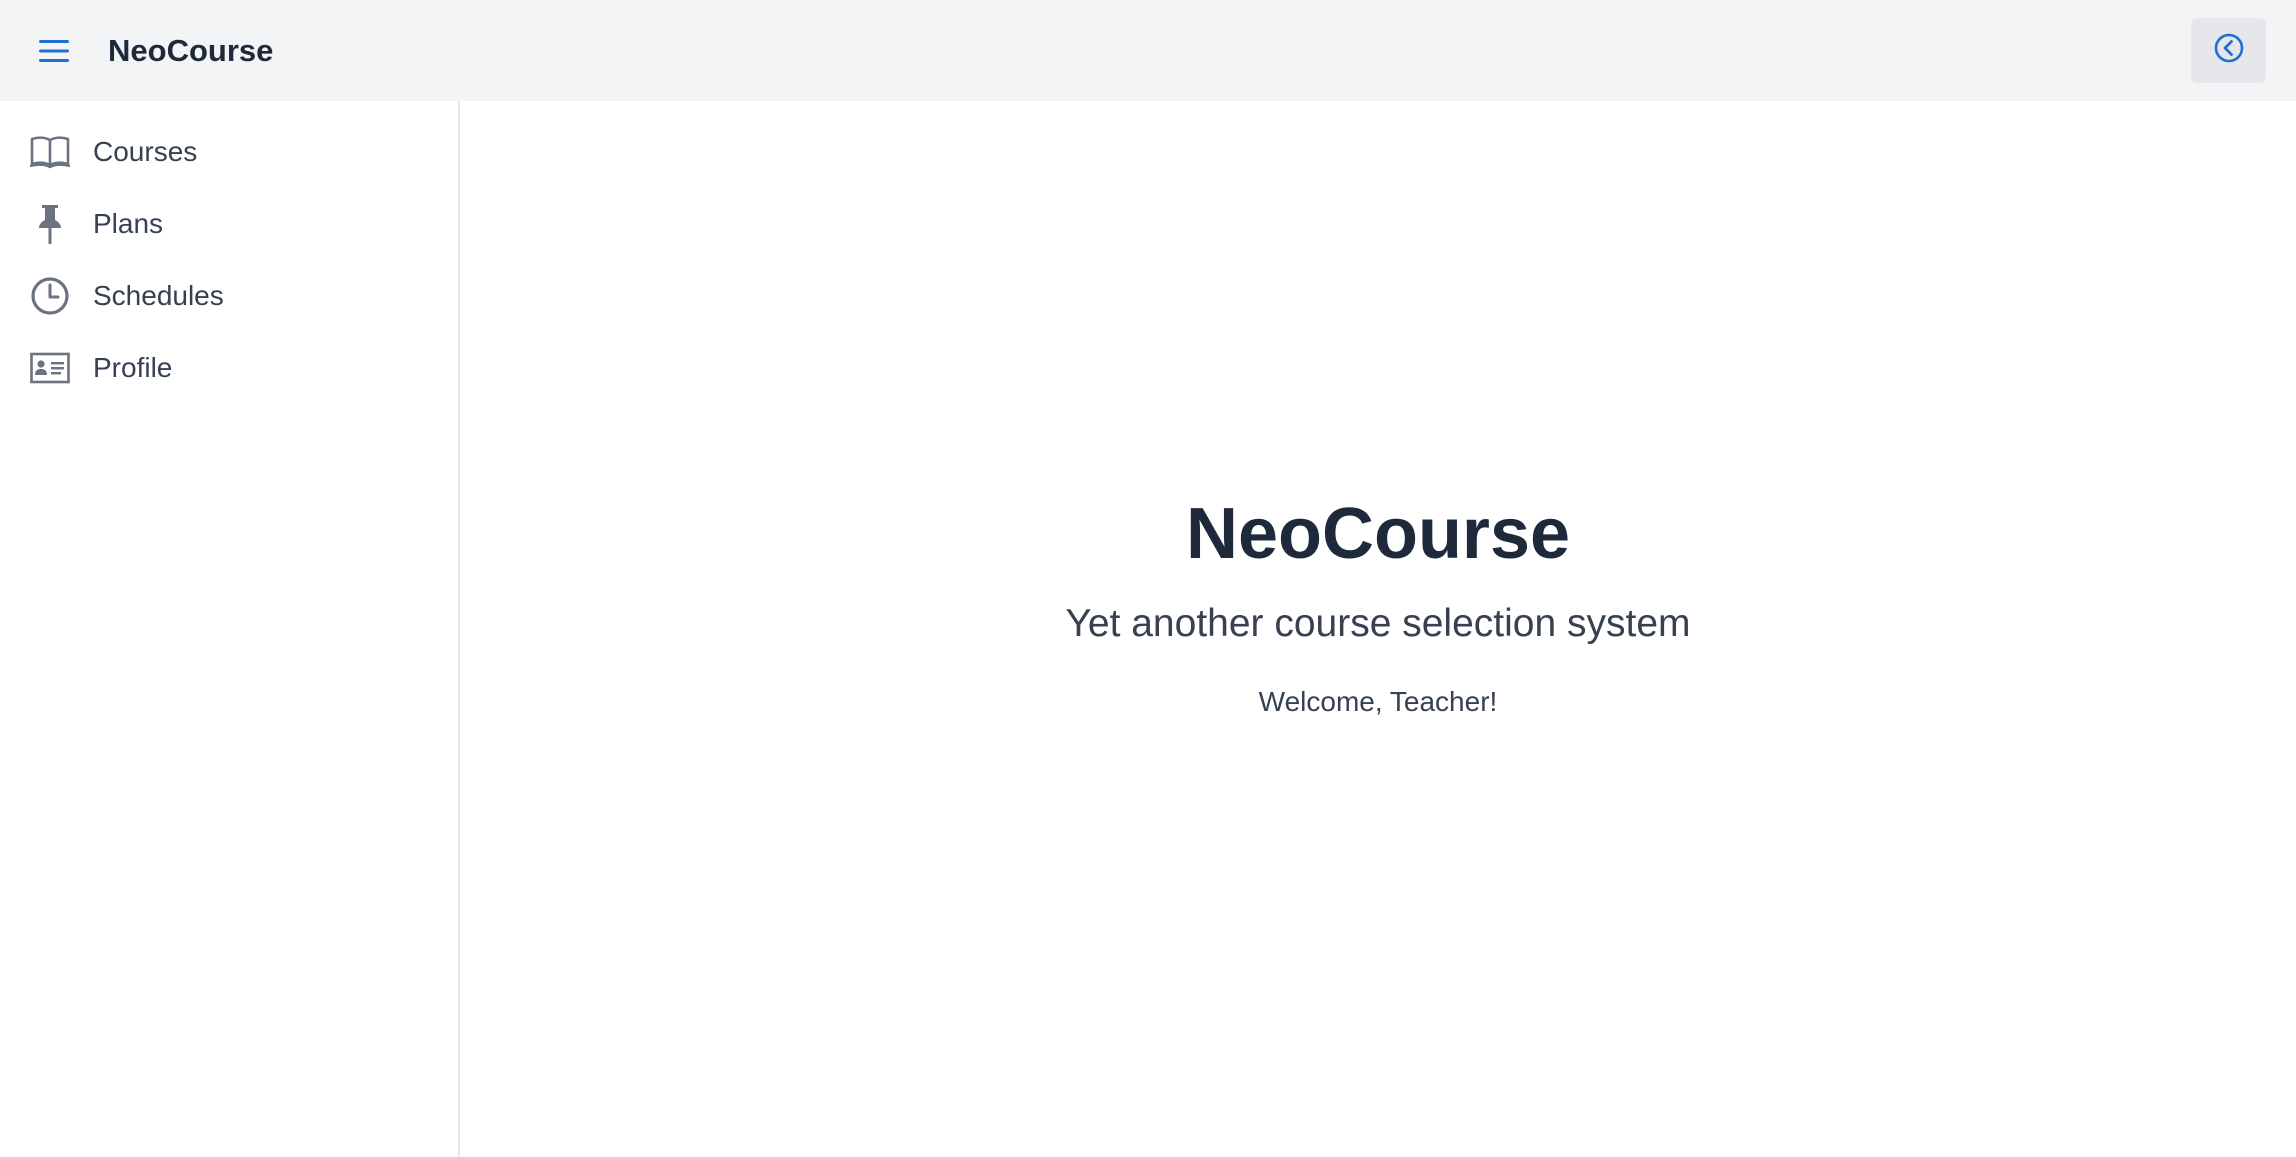 Image resolution: width=2296 pixels, height=1157 pixels. What do you see at coordinates (158, 295) in the screenshot?
I see `sidebar-item-label: Schedules` at bounding box center [158, 295].